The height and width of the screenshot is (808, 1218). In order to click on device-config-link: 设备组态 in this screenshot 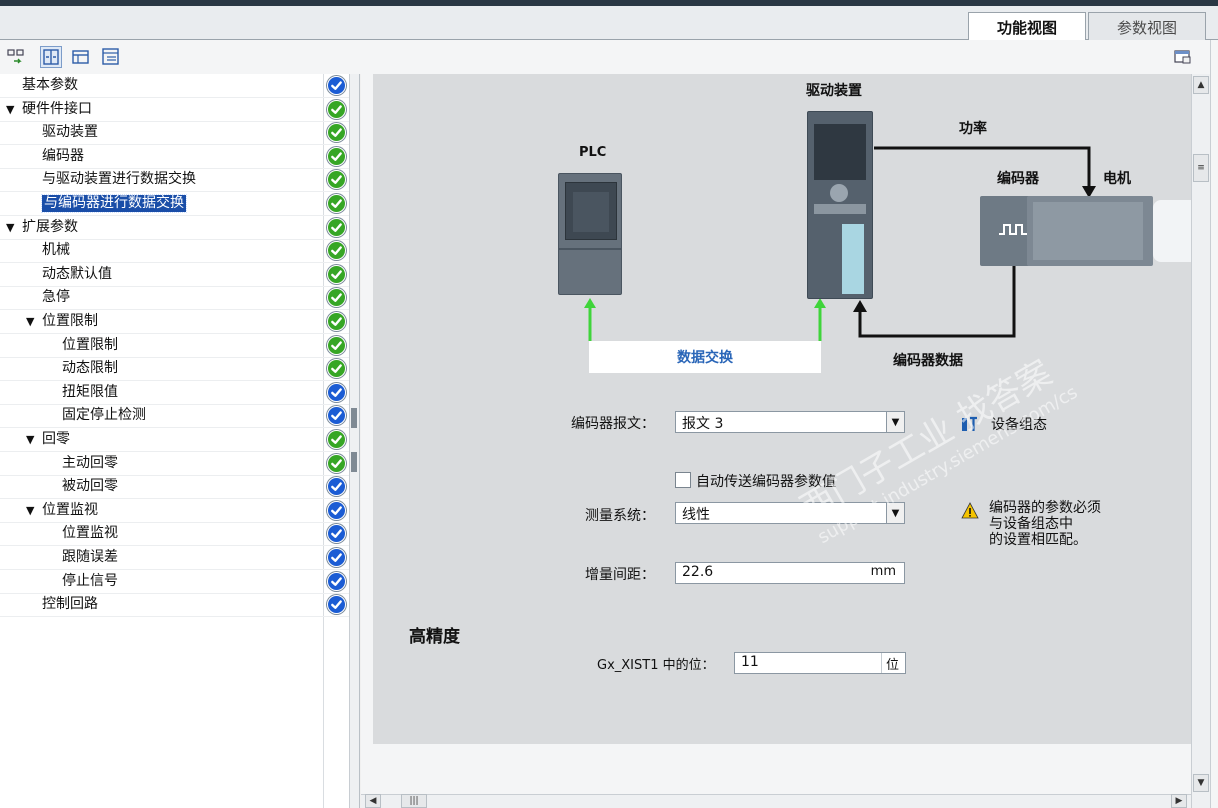, I will do `click(1019, 424)`.